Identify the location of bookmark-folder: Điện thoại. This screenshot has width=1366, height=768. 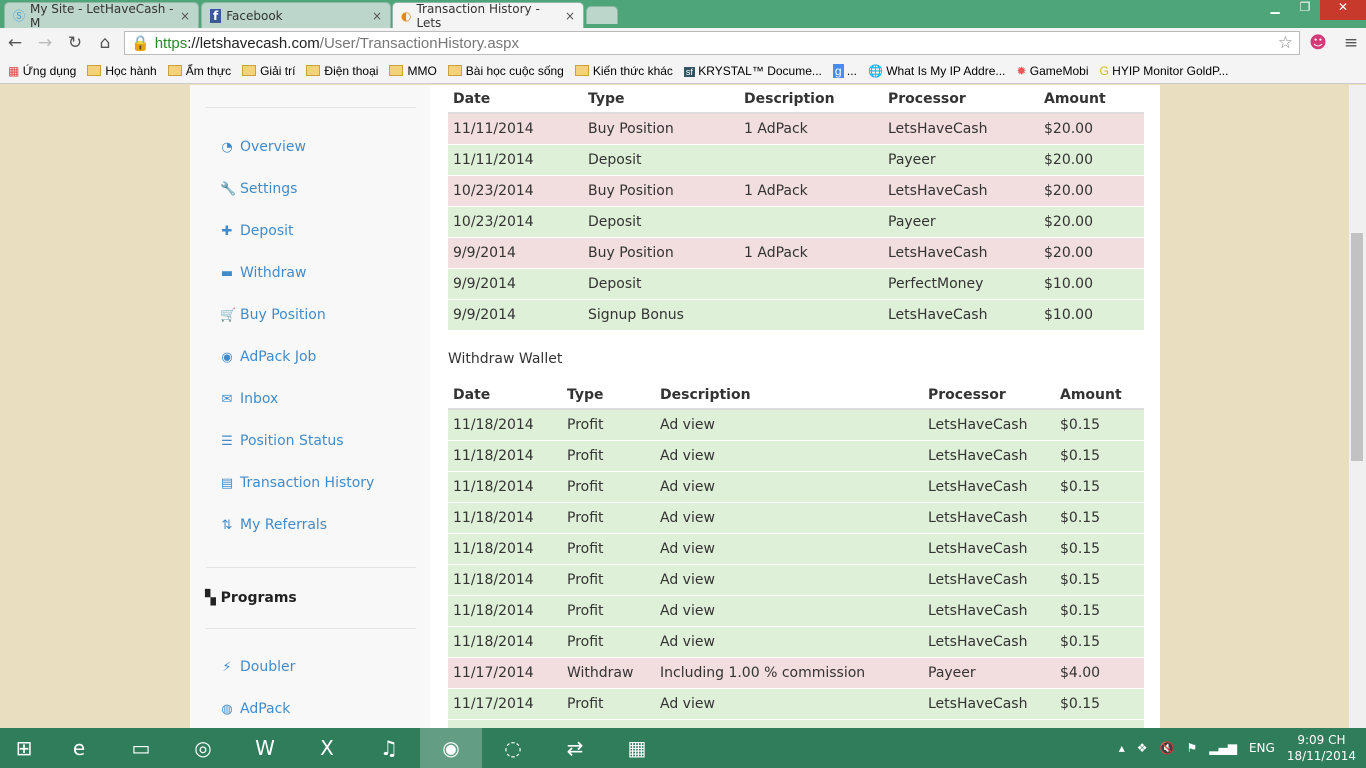
(342, 71).